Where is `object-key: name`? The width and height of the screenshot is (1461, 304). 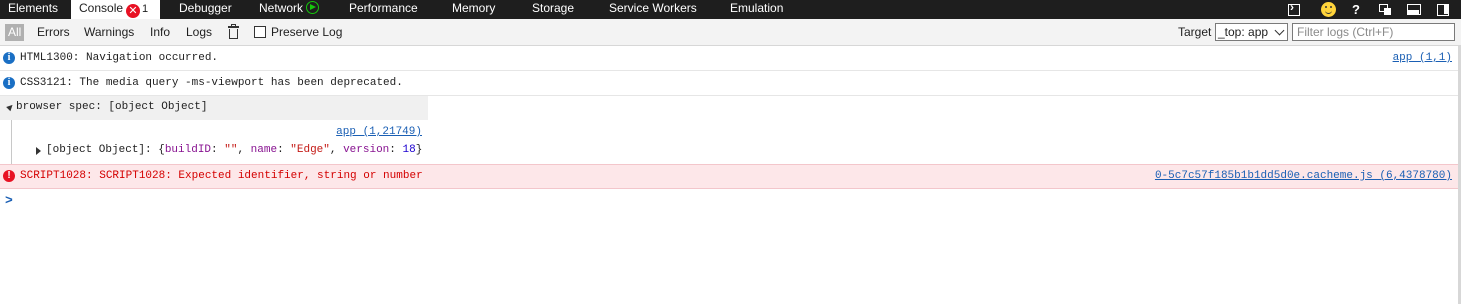 object-key: name is located at coordinates (264, 150).